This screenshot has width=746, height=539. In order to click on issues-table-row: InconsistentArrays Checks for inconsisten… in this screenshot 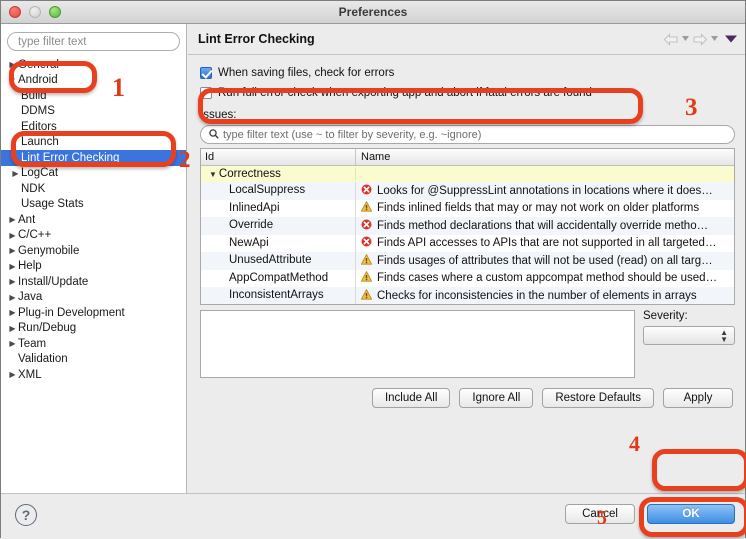, I will do `click(467, 295)`.